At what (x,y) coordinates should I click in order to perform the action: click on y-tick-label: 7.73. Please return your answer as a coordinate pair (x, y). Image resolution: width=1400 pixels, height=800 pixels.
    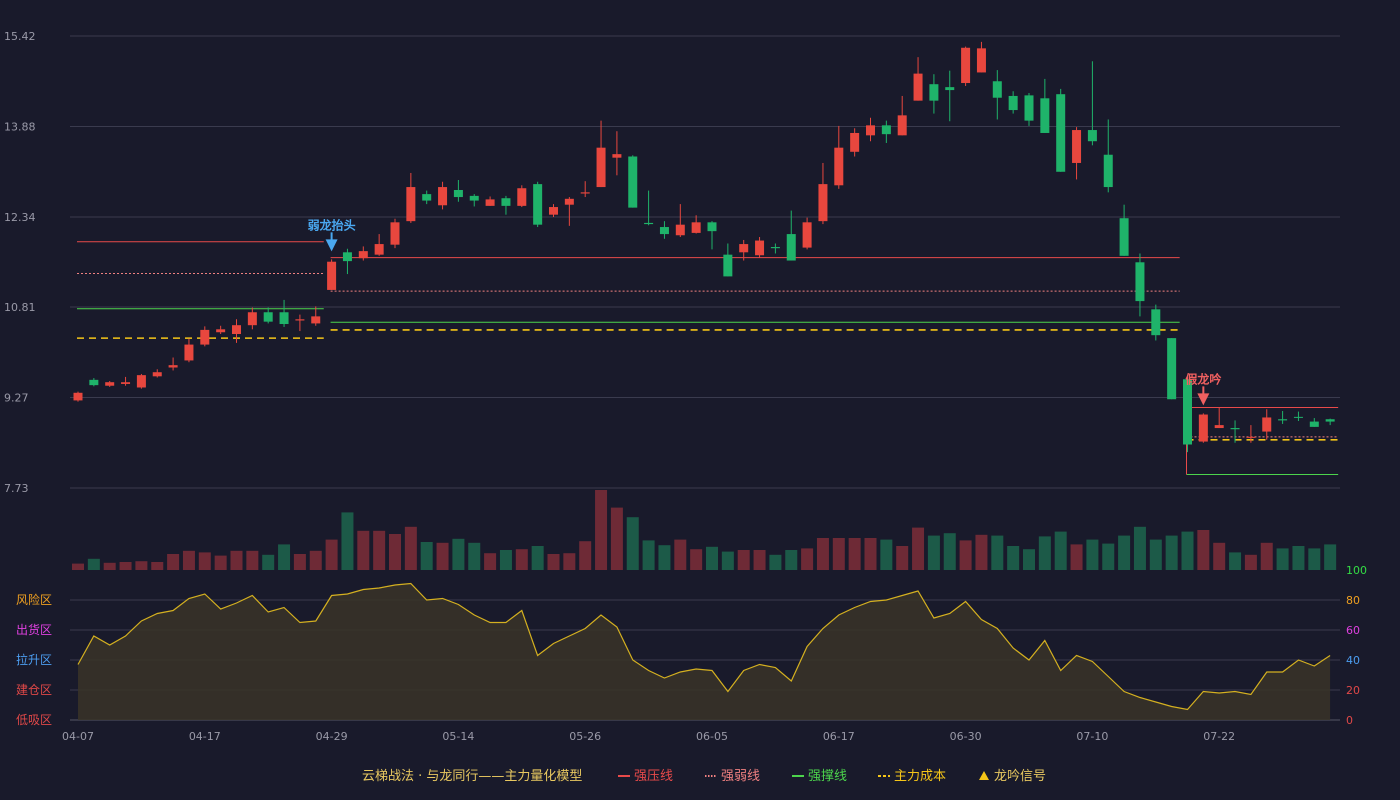
    Looking at the image, I should click on (16, 488).